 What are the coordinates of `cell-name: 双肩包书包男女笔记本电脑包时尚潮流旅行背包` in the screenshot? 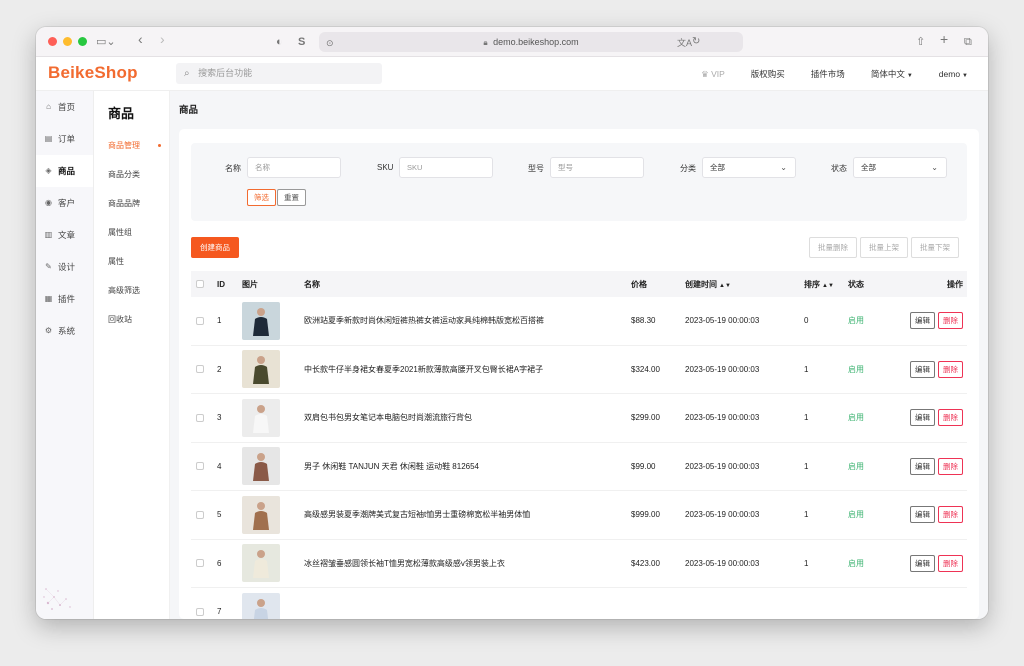 It's located at (467, 417).